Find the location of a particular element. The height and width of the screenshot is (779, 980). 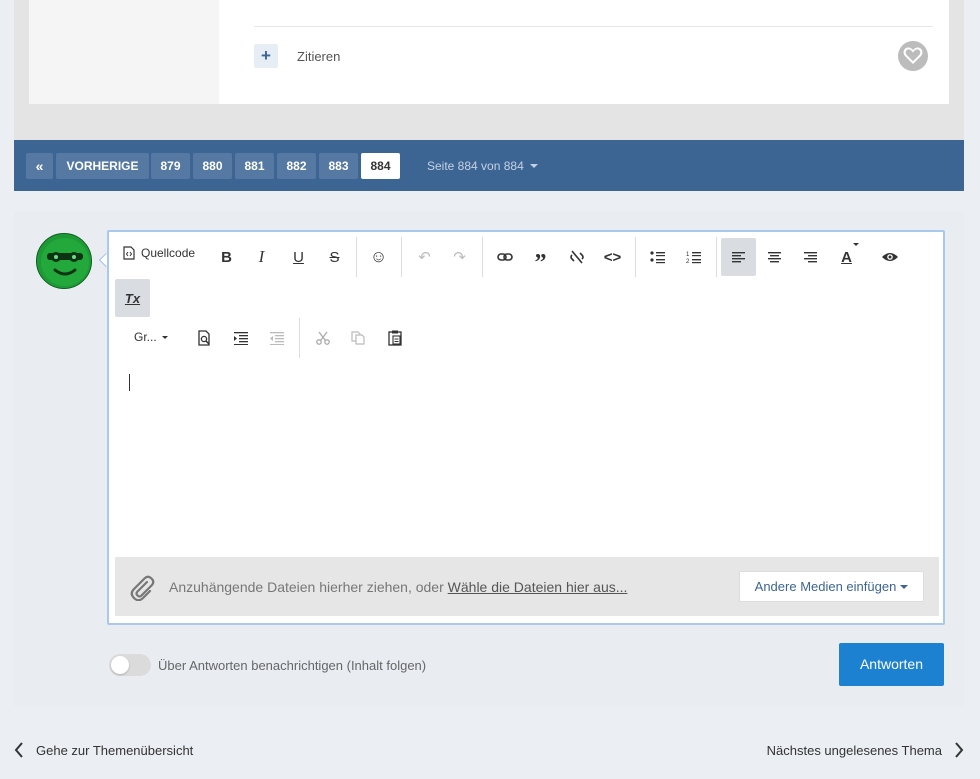

scissors-icon is located at coordinates (322, 338).